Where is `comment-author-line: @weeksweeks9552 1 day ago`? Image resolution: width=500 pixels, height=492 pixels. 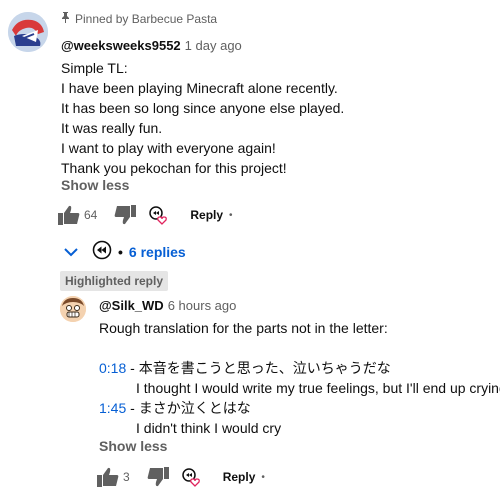
comment-author-line: @weeksweeks9552 1 day ago is located at coordinates (151, 45).